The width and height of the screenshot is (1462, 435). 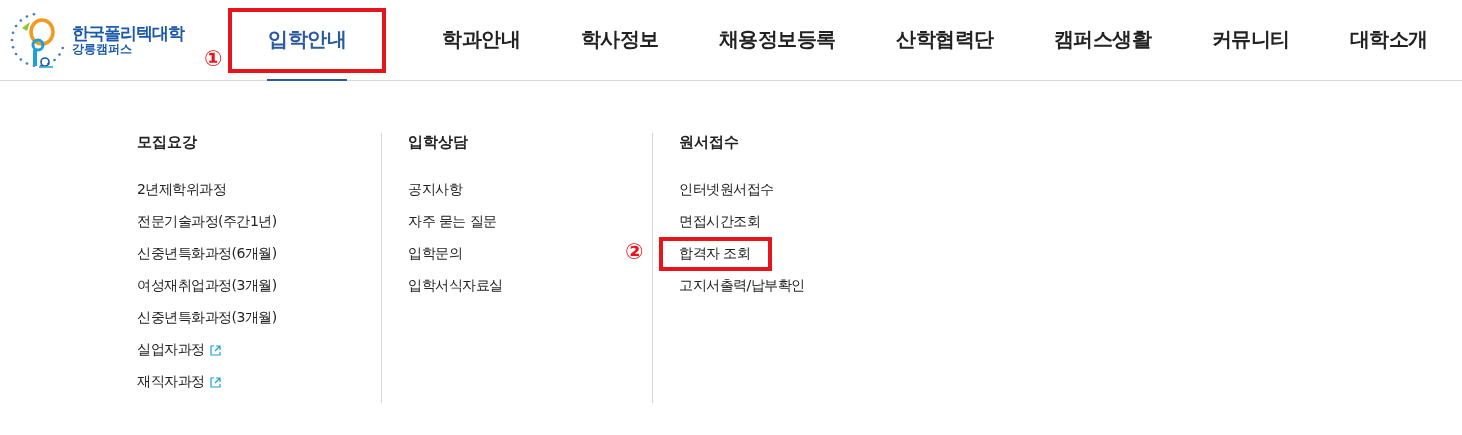 I want to click on menu-heading: 모집요강, so click(x=167, y=142).